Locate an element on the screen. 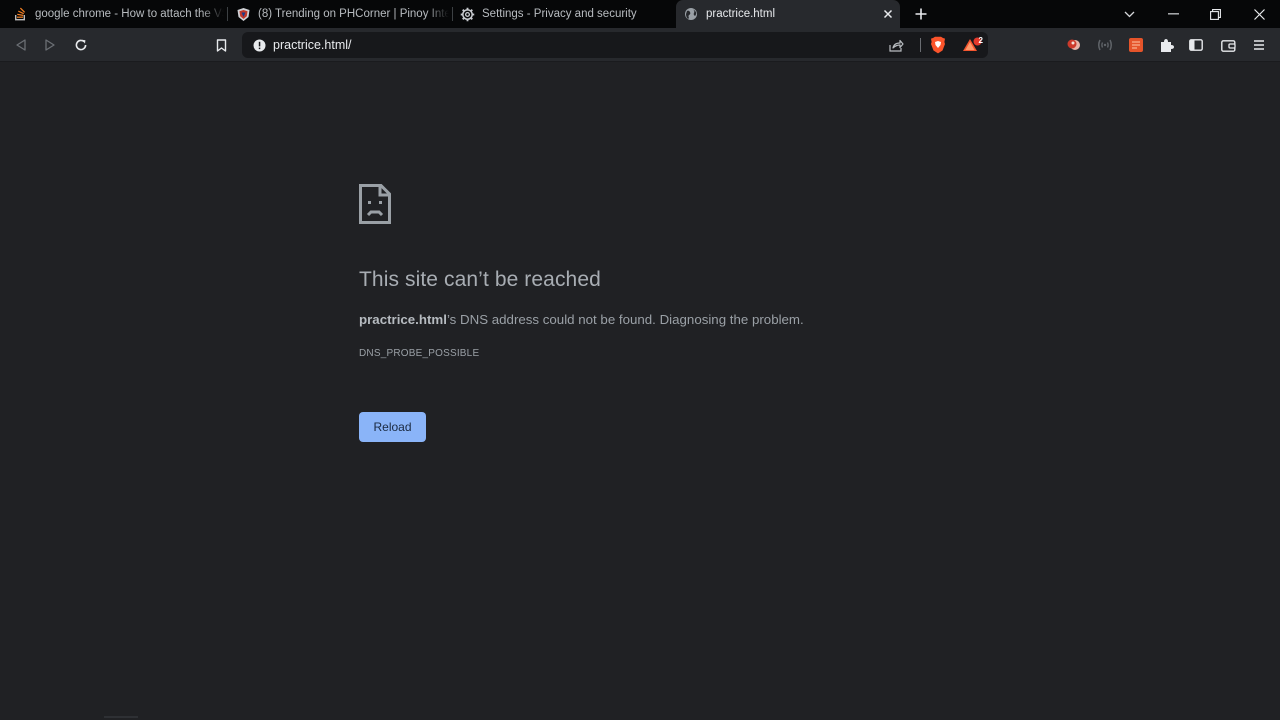  sidebar-icon is located at coordinates (1196, 45).